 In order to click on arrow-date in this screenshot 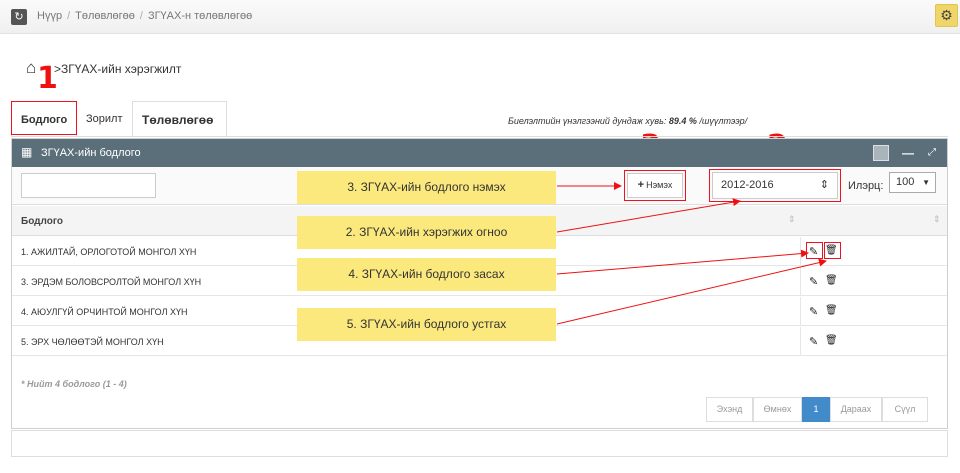, I will do `click(648, 215)`.